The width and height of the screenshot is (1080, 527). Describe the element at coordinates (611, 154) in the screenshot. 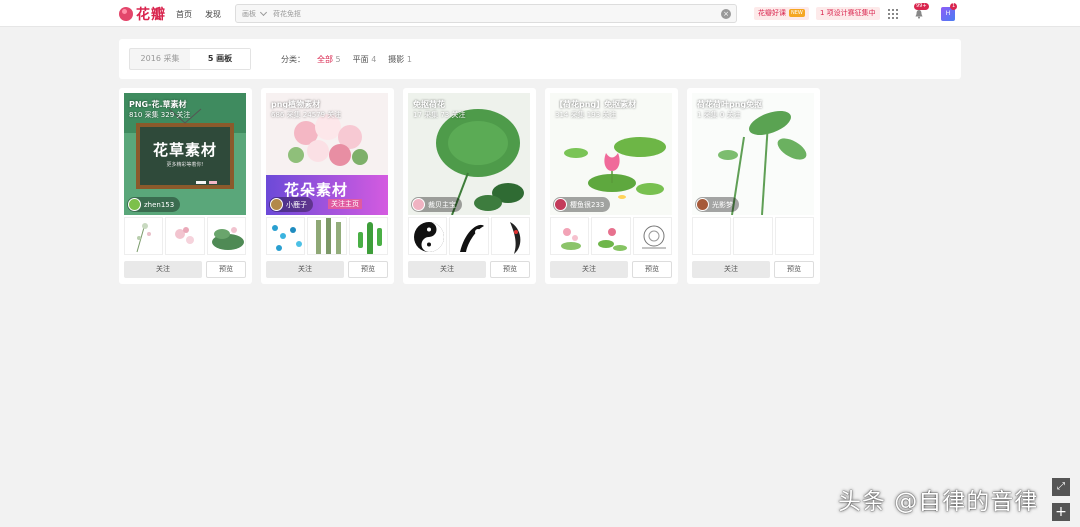

I see `board-cover: 【荷花png】免抠素材 314 采集 193 关注 樱鱼很233` at that location.